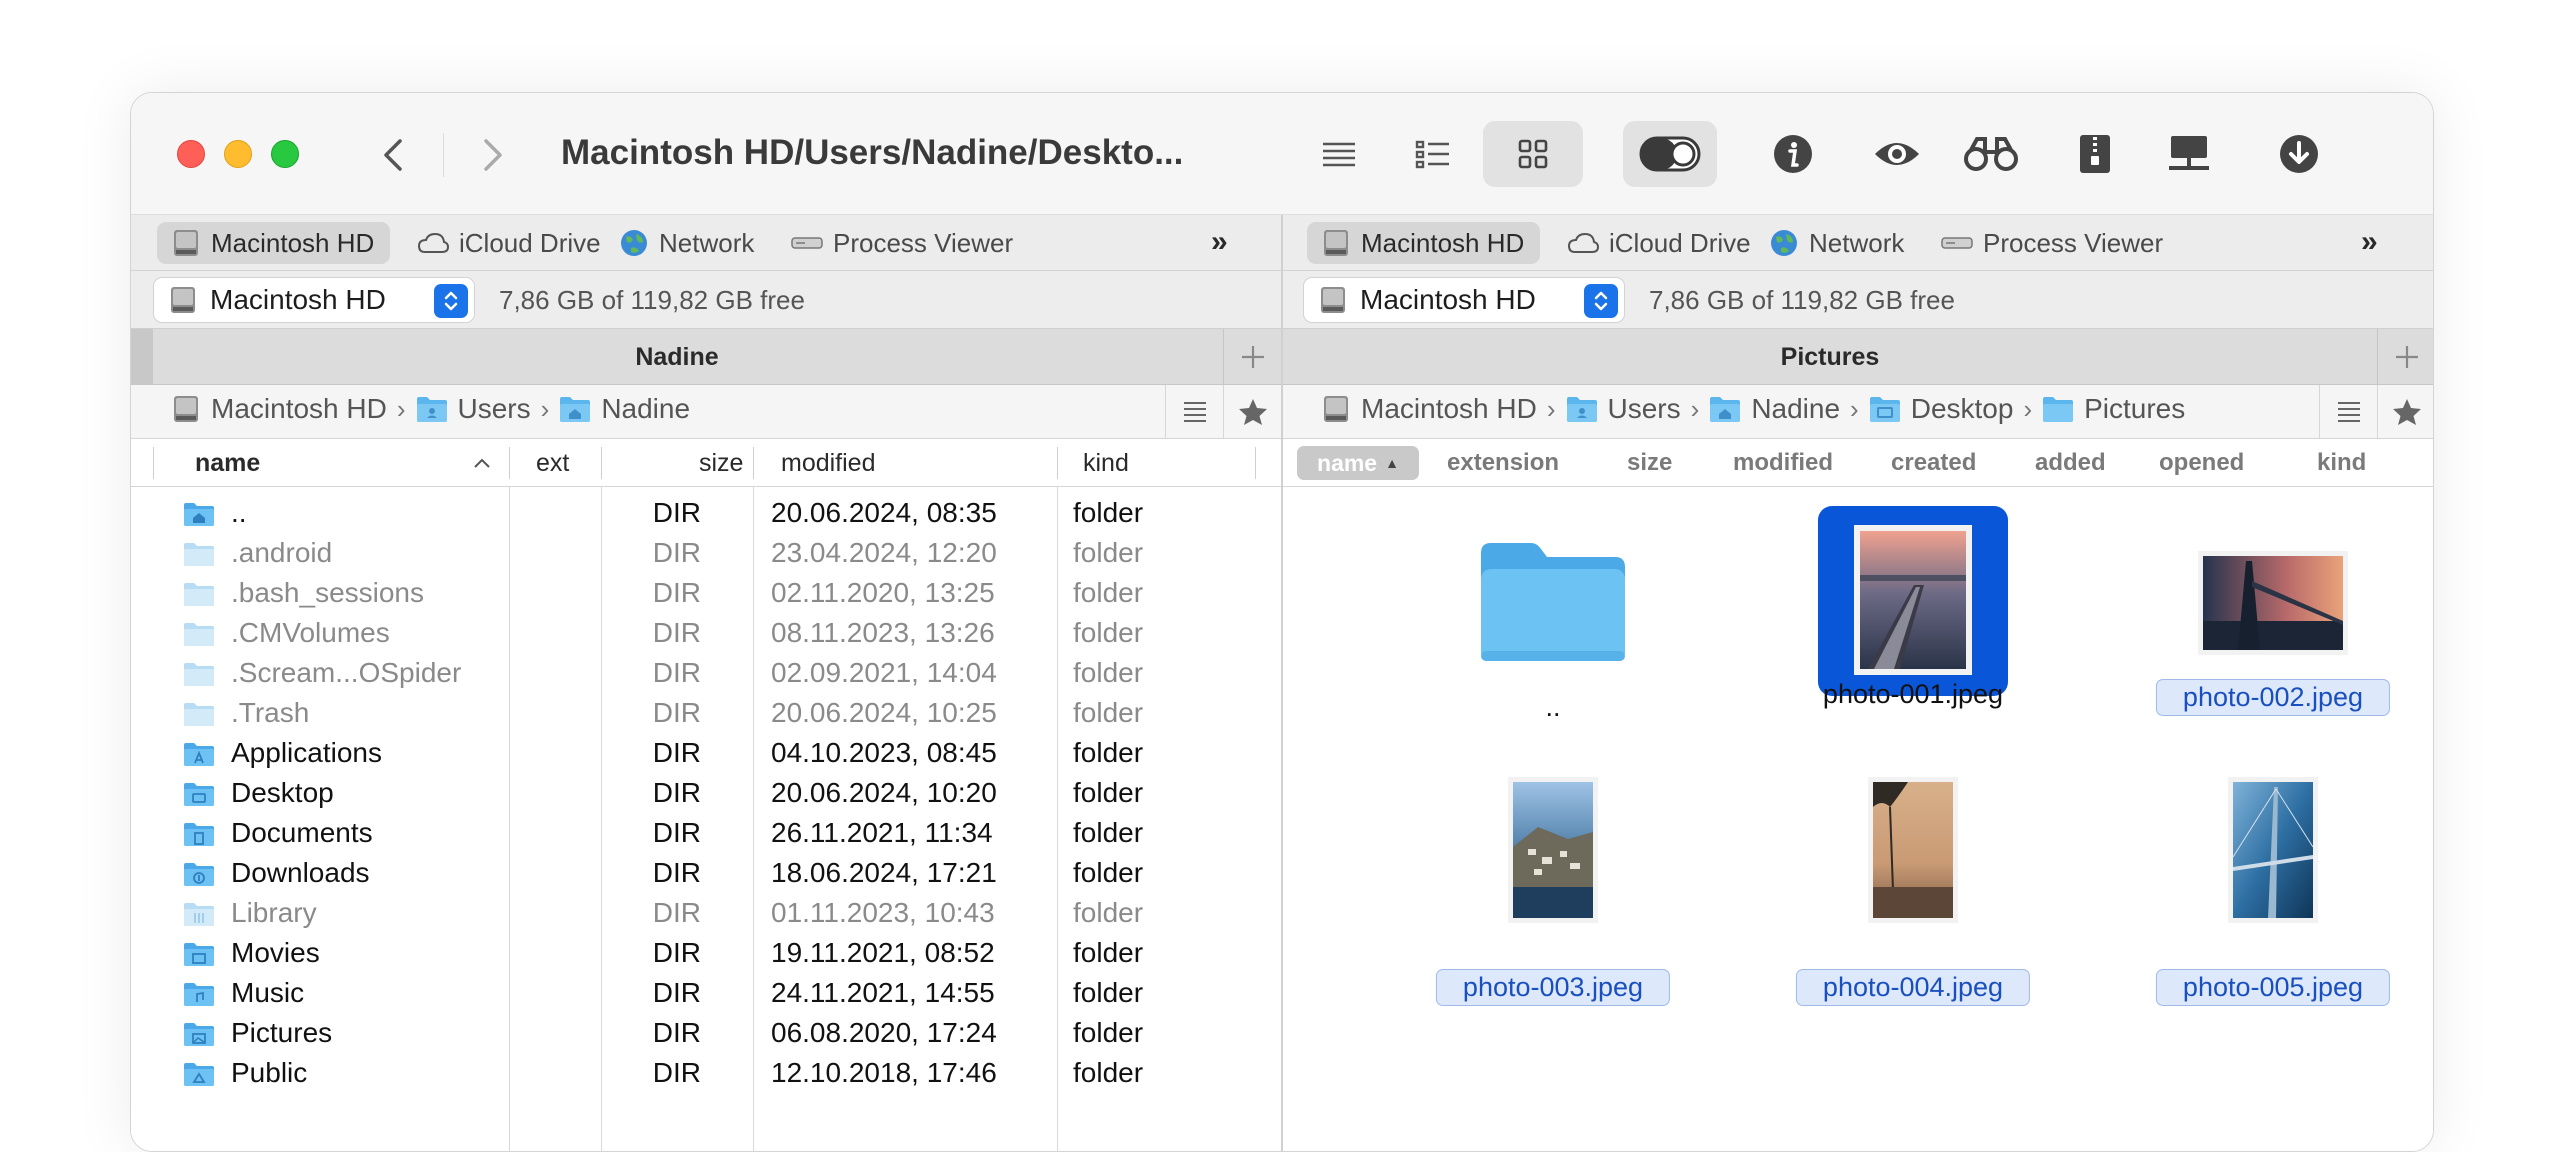  What do you see at coordinates (227, 463) in the screenshot?
I see `column-name: name` at bounding box center [227, 463].